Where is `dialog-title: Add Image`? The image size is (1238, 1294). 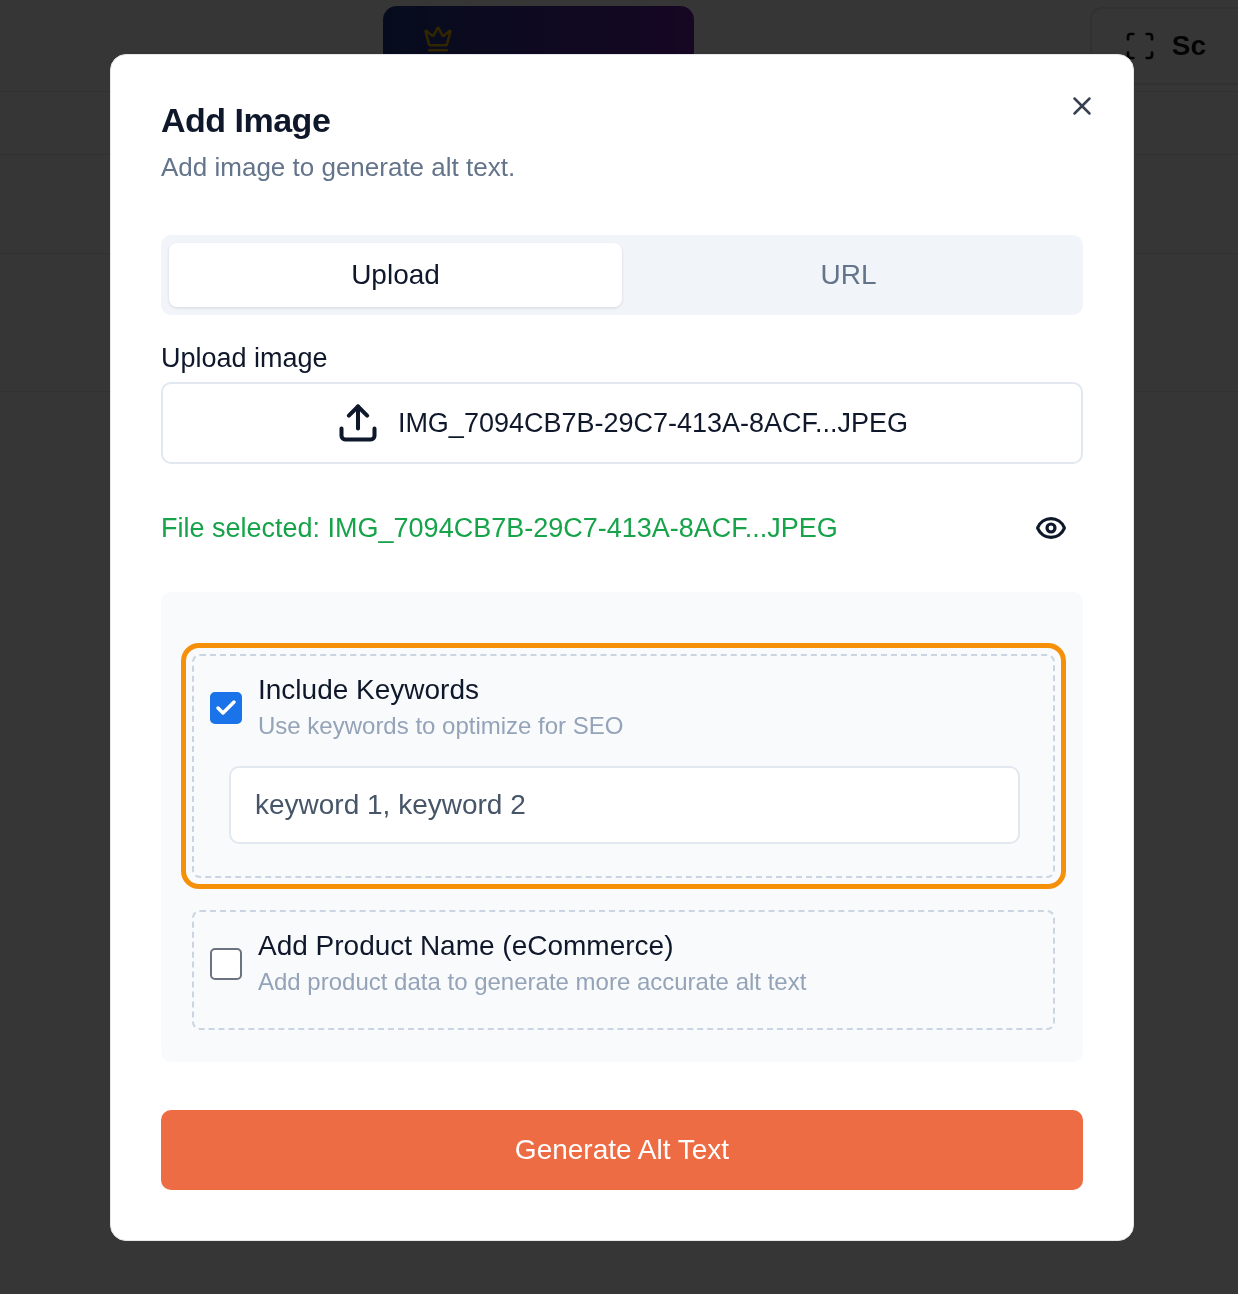 dialog-title: Add Image is located at coordinates (246, 120).